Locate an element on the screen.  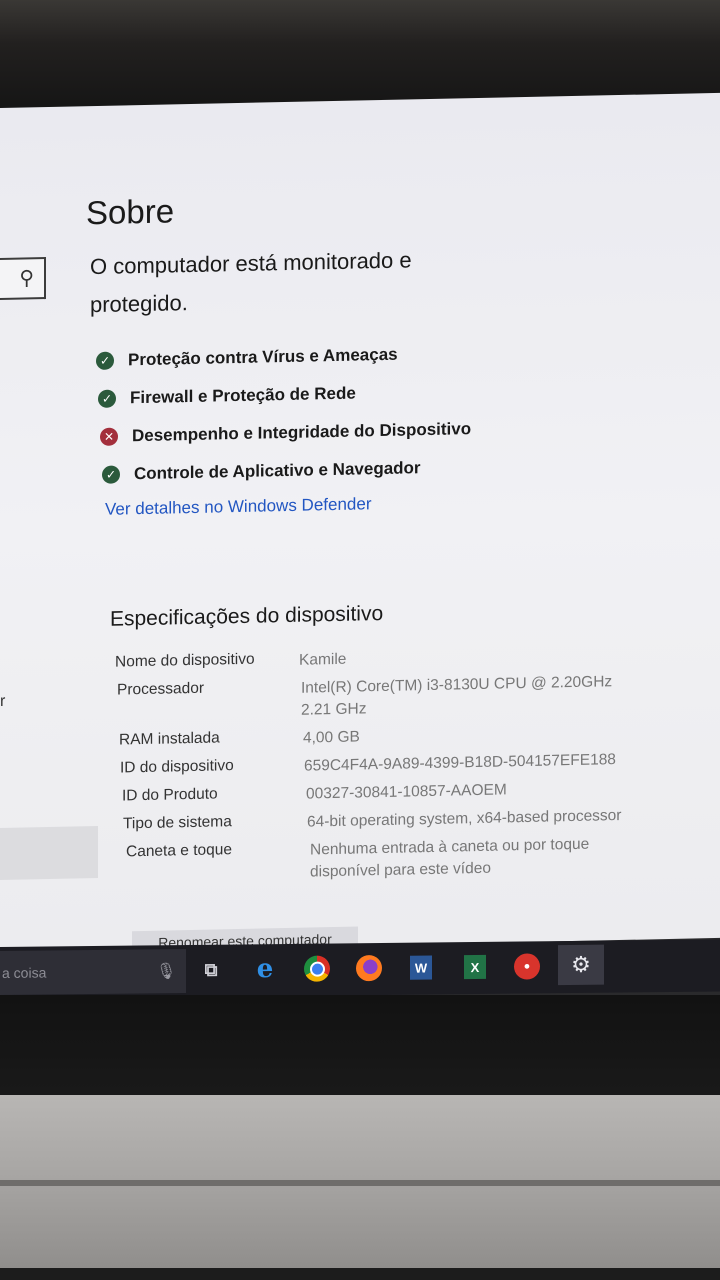
spec-label: Nome do dispositivo is located at coordinates (185, 660).